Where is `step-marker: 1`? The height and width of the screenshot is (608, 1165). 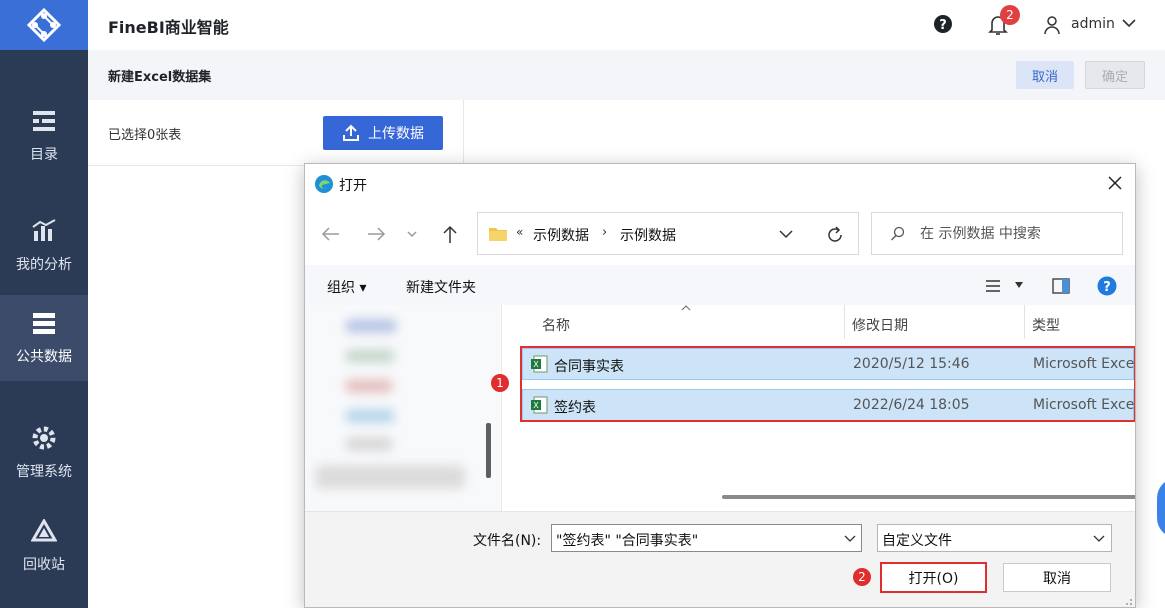 step-marker: 1 is located at coordinates (500, 383).